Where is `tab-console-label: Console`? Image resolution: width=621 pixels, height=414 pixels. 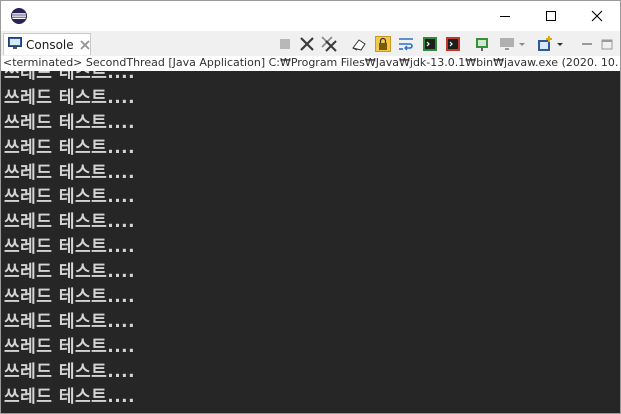
tab-console-label: Console is located at coordinates (50, 44).